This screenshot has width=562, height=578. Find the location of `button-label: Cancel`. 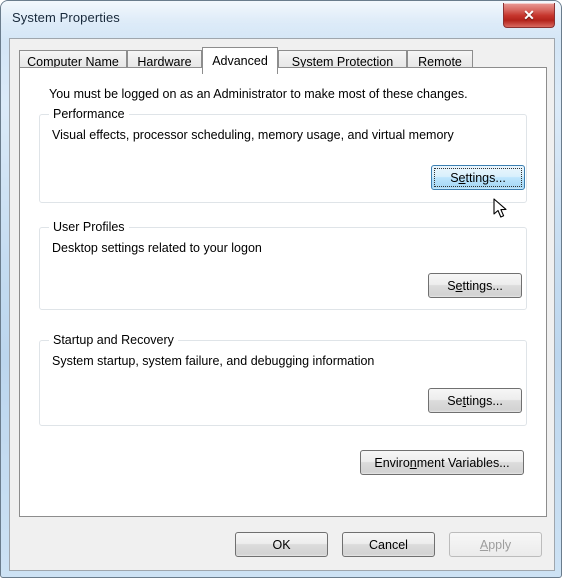

button-label: Cancel is located at coordinates (388, 544).